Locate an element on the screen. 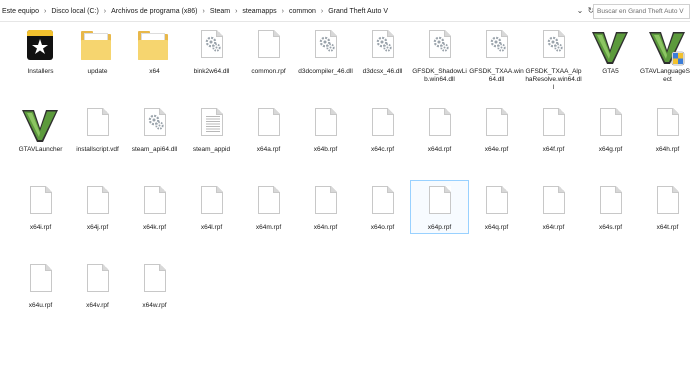  file-item: x64n.rpf is located at coordinates (325, 207).